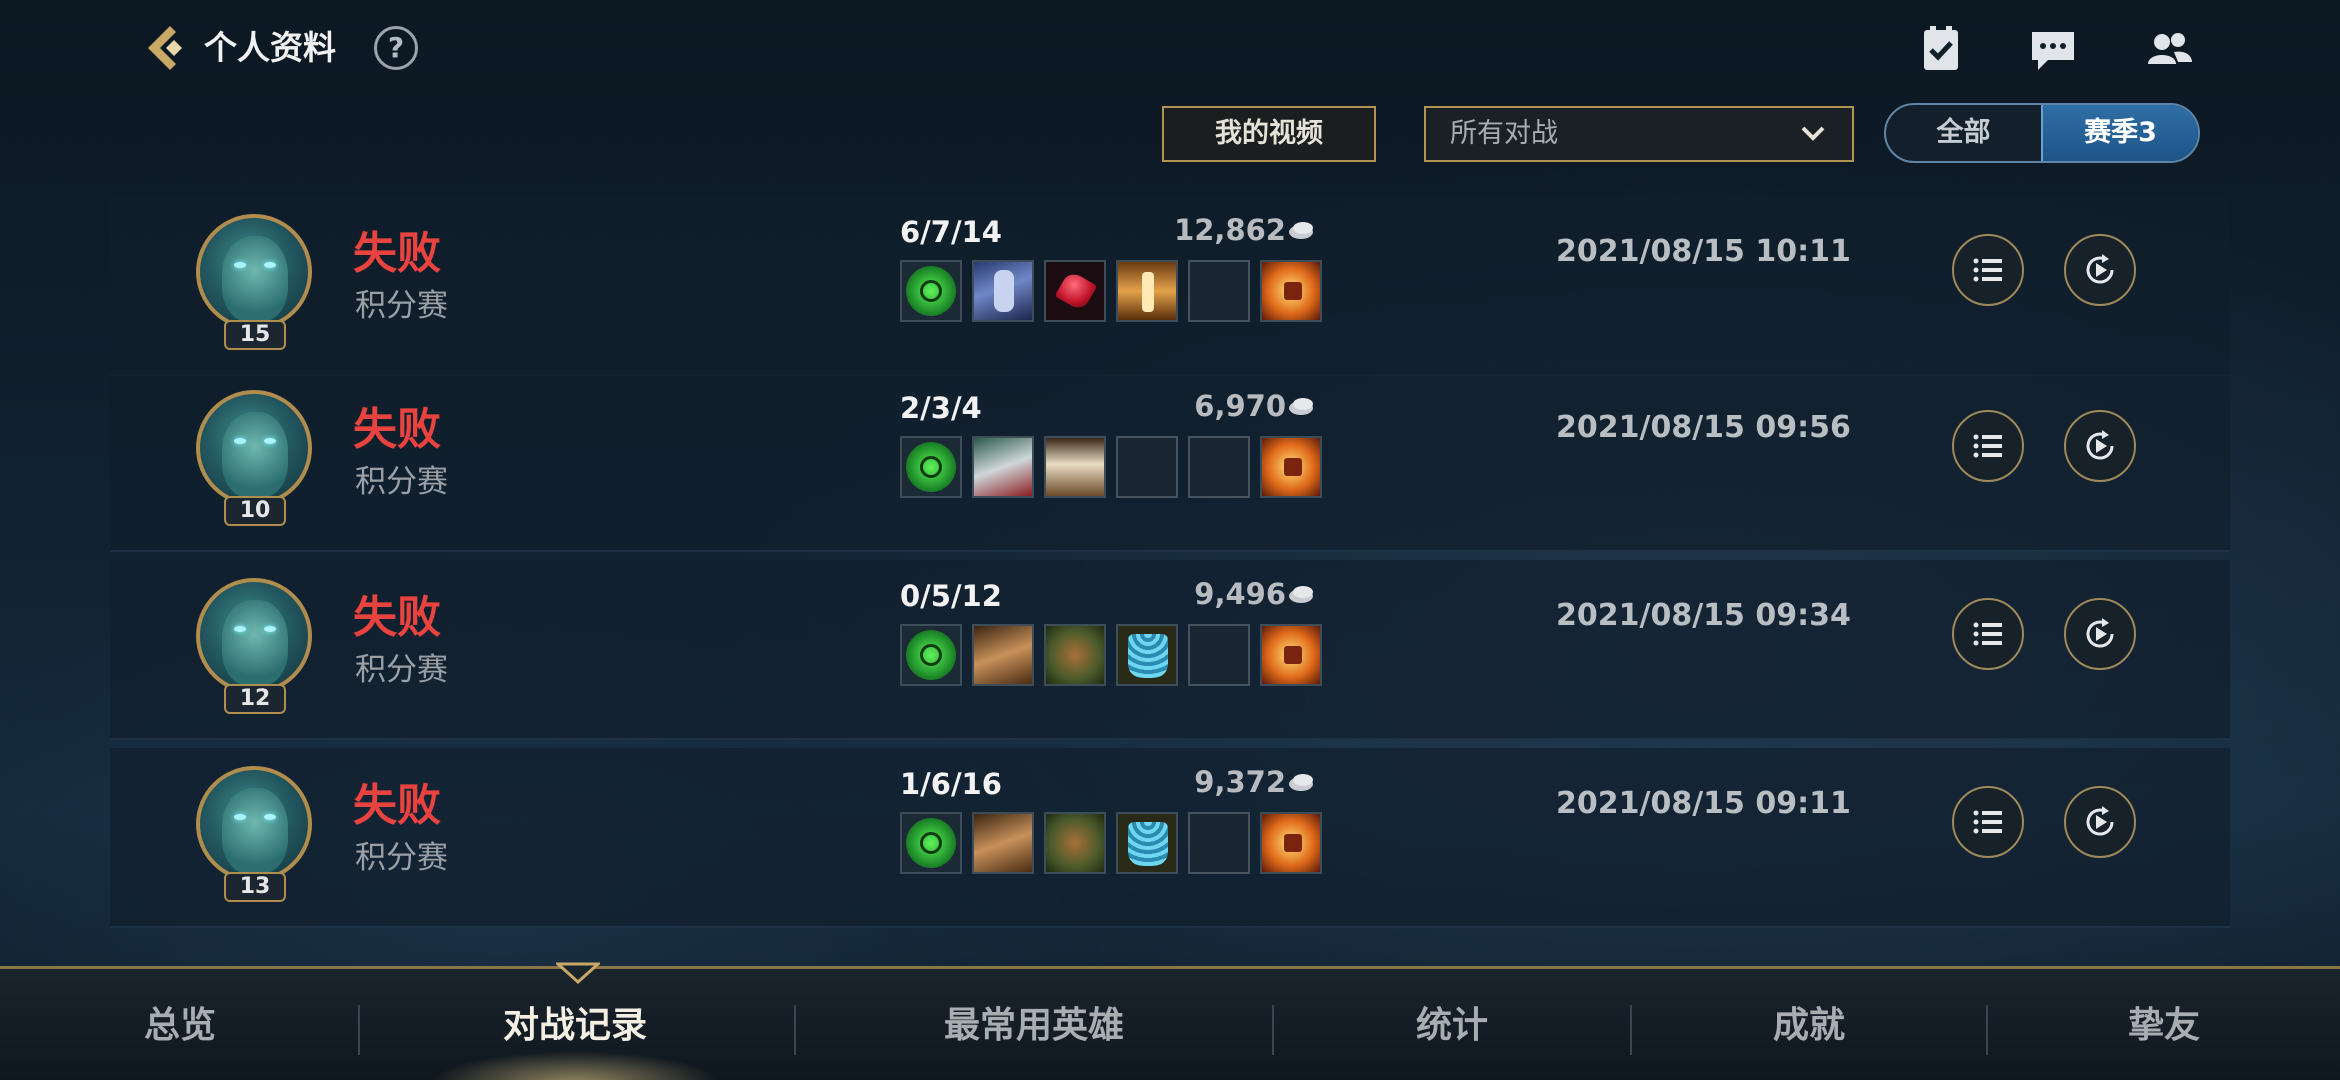  Describe the element at coordinates (1703, 803) in the screenshot. I see `match-time: 2021/08/15 09:11` at that location.